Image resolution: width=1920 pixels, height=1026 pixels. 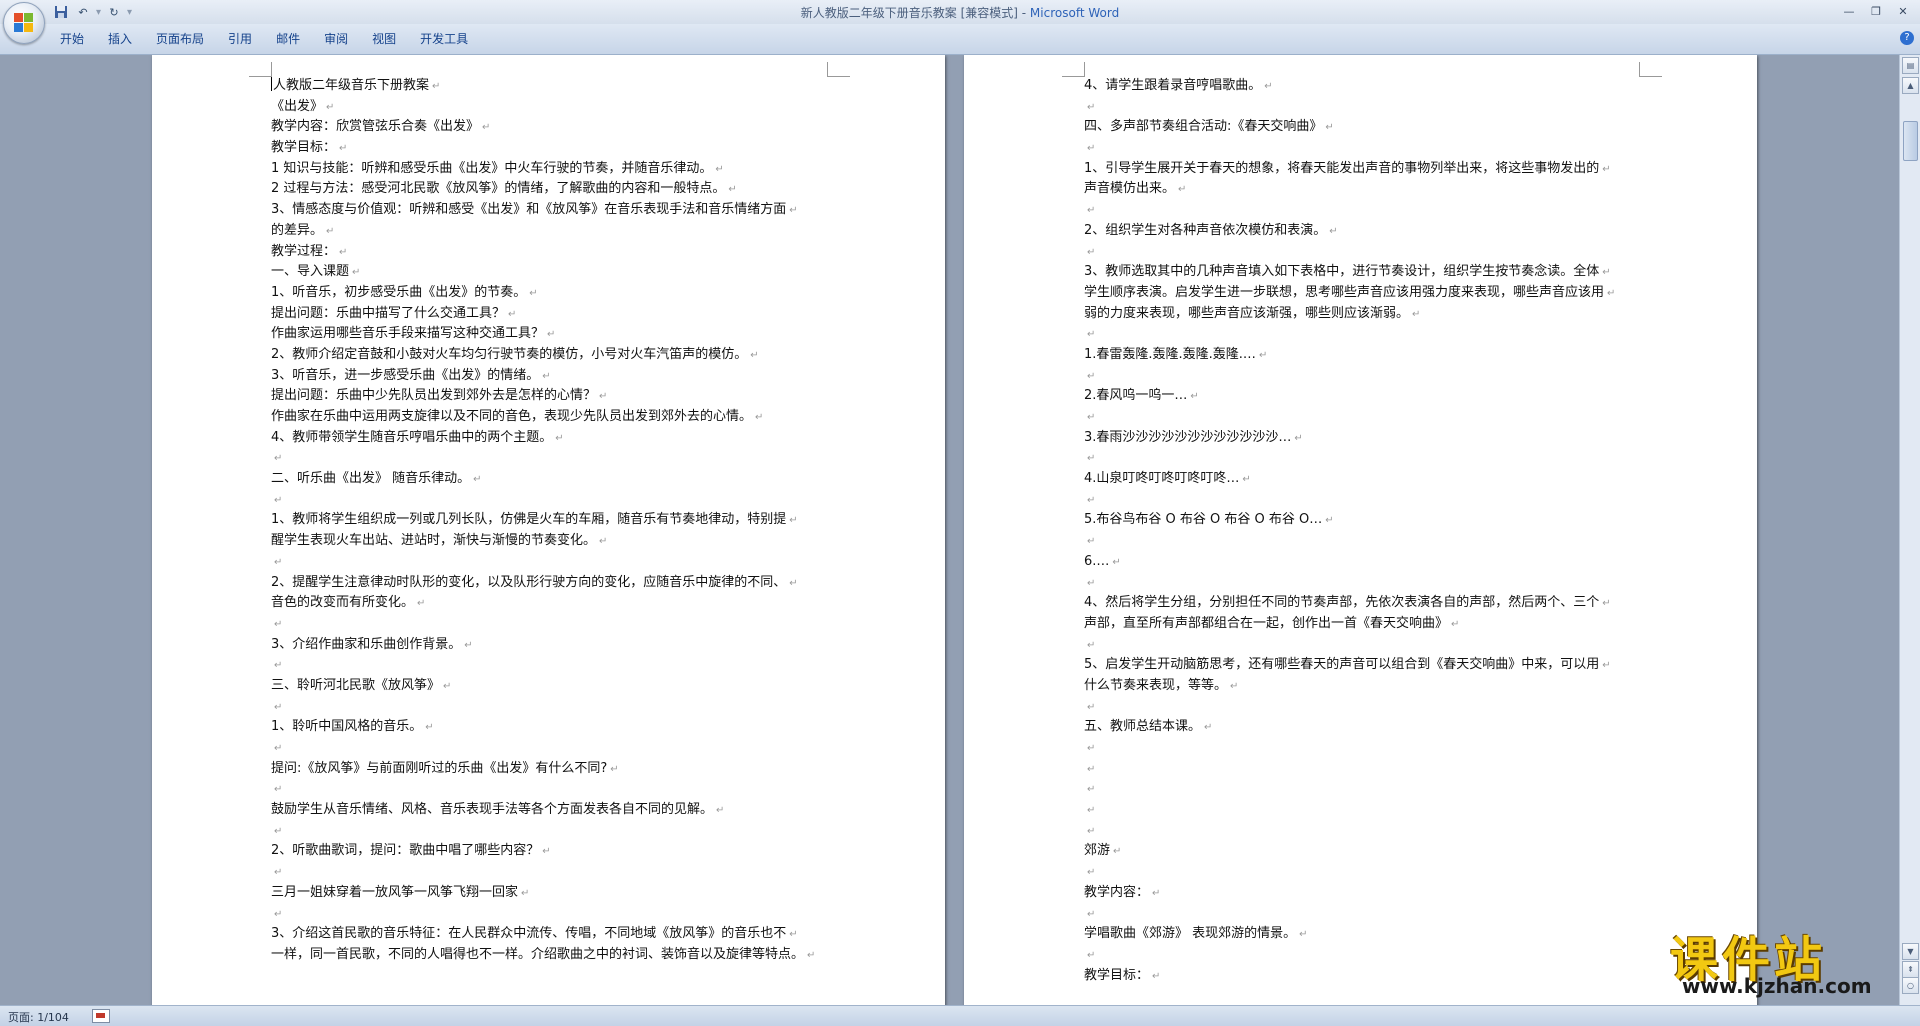 What do you see at coordinates (288, 39) in the screenshot?
I see `tab-mailings: 邮件` at bounding box center [288, 39].